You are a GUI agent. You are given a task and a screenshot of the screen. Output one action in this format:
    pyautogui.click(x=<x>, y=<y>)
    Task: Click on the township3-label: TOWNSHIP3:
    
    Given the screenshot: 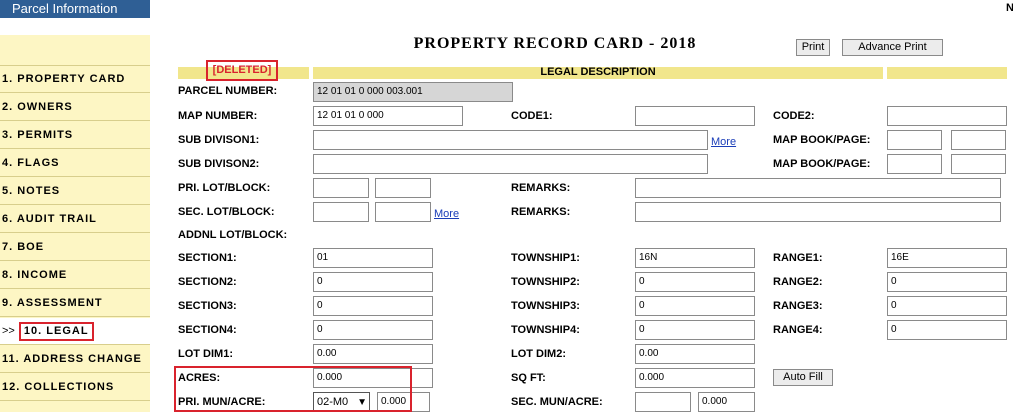 What is the action you would take?
    pyautogui.click(x=545, y=306)
    